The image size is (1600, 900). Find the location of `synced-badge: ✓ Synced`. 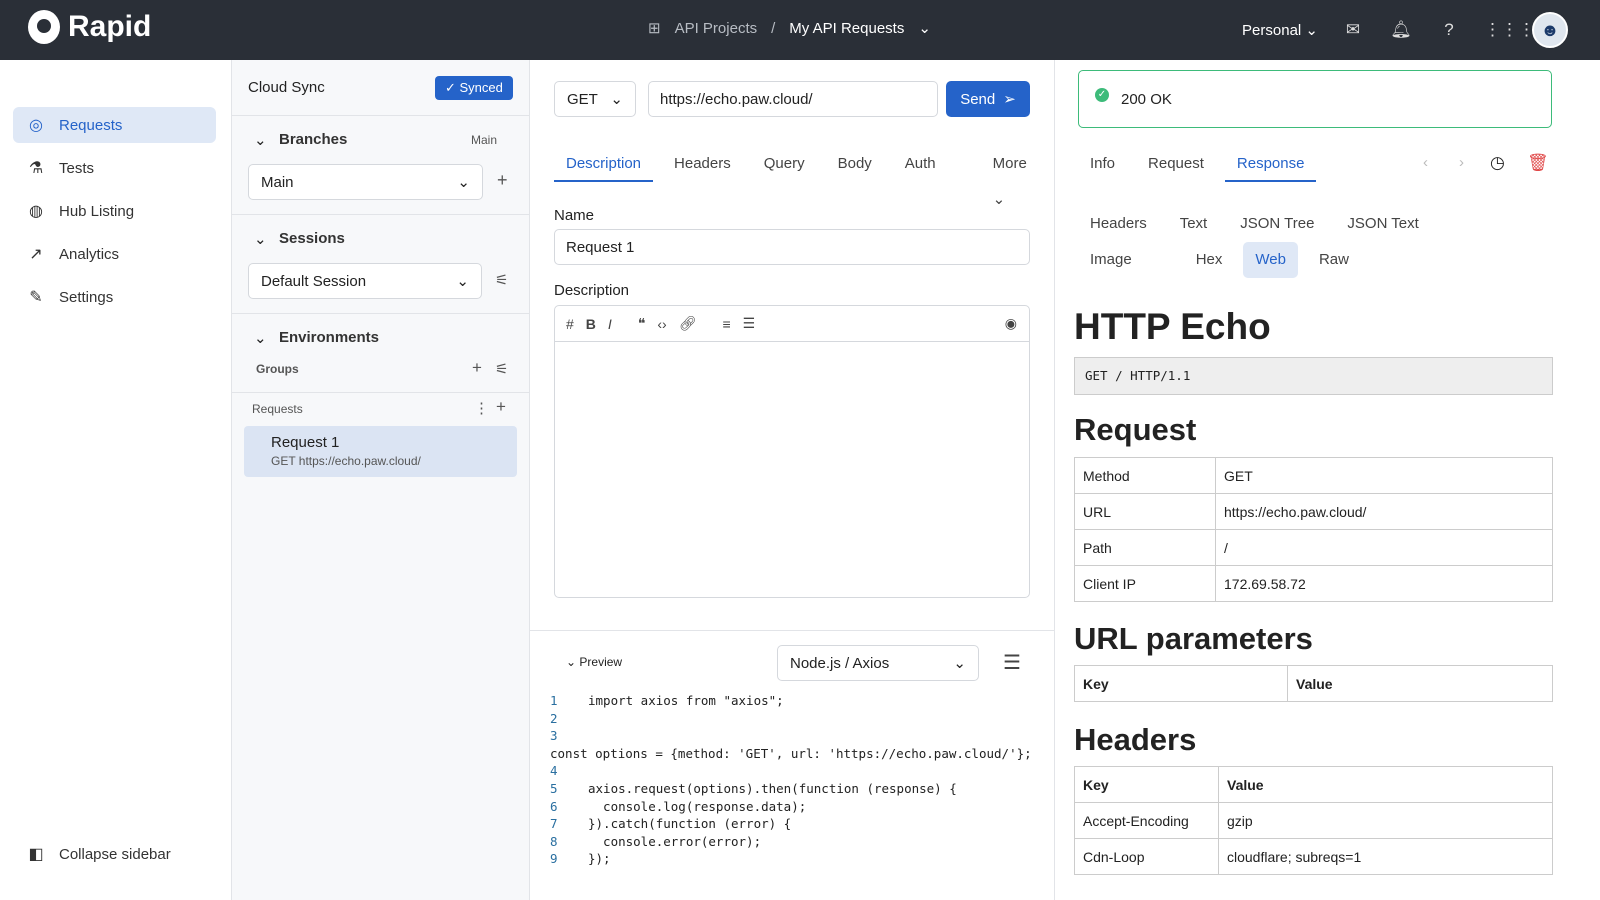

synced-badge: ✓ Synced is located at coordinates (474, 88).